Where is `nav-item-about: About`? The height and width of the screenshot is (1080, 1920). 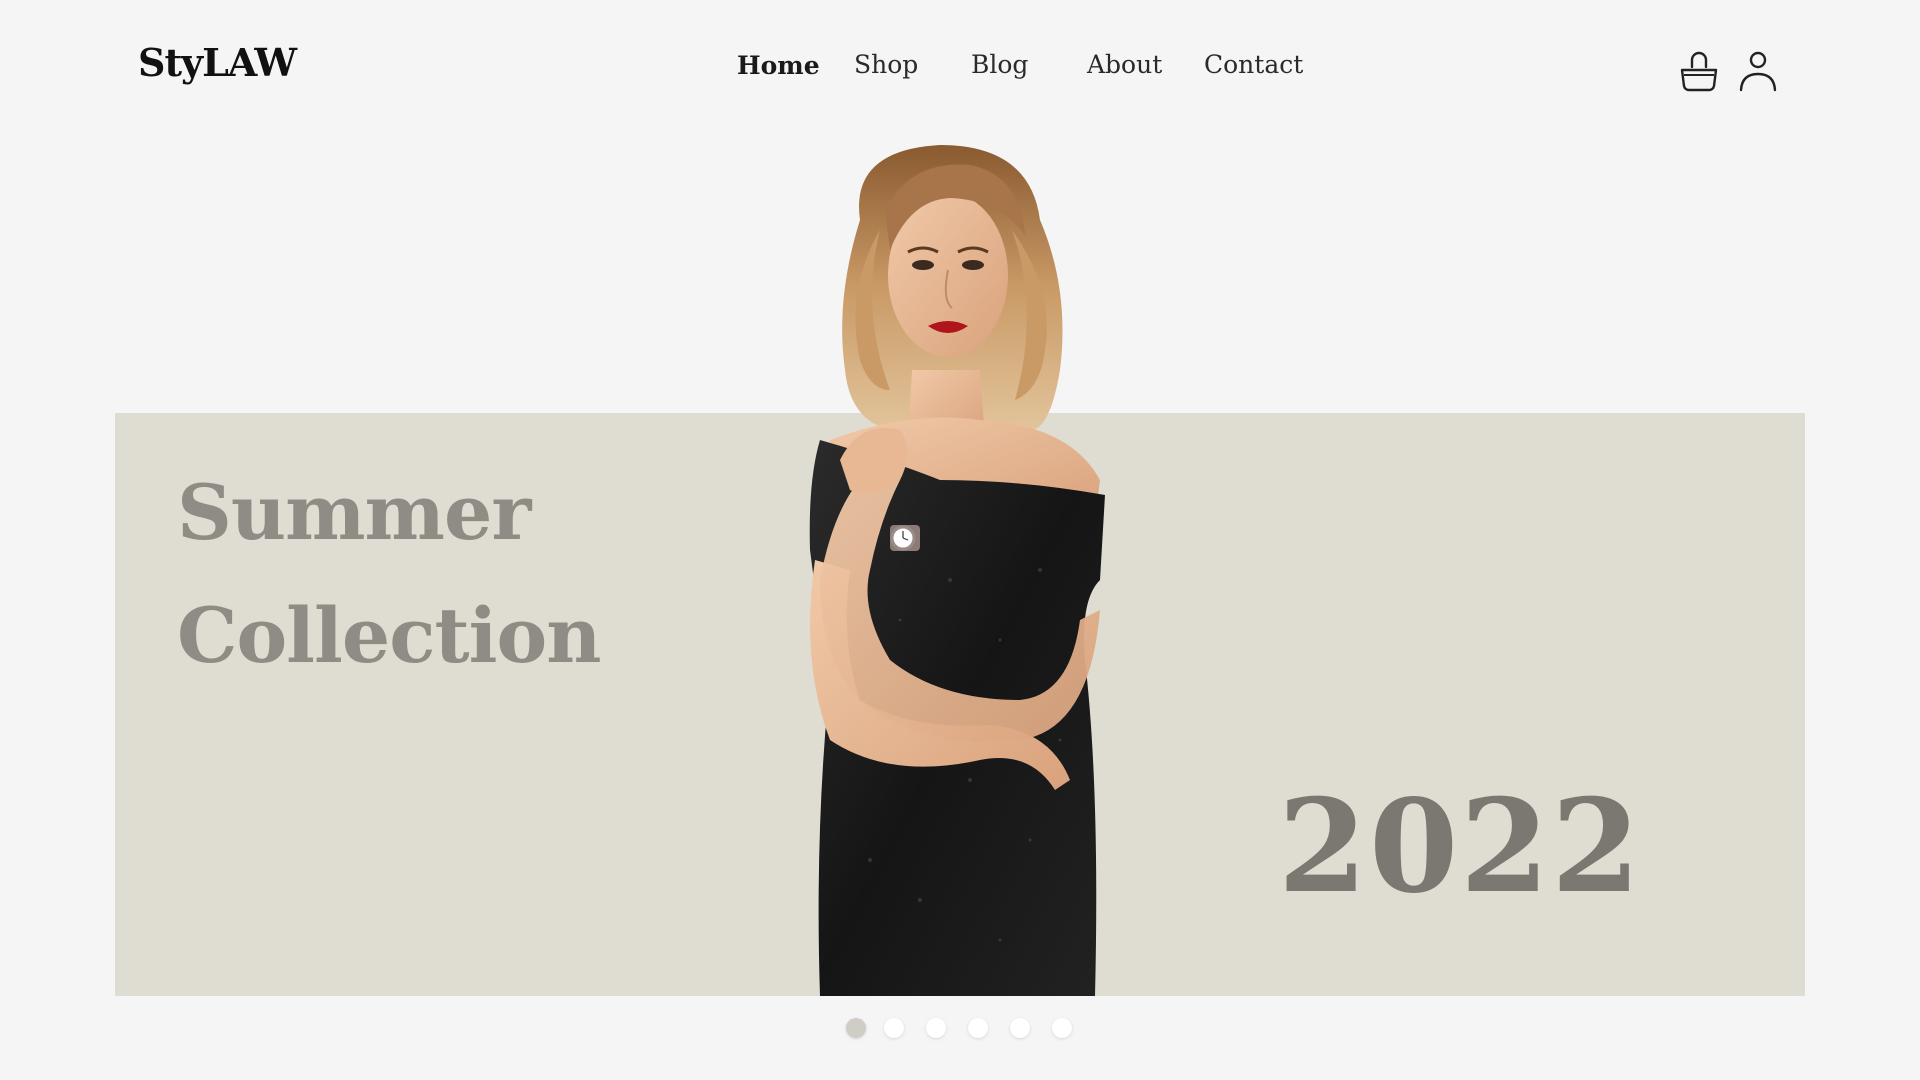
nav-item-about: About is located at coordinates (1124, 64).